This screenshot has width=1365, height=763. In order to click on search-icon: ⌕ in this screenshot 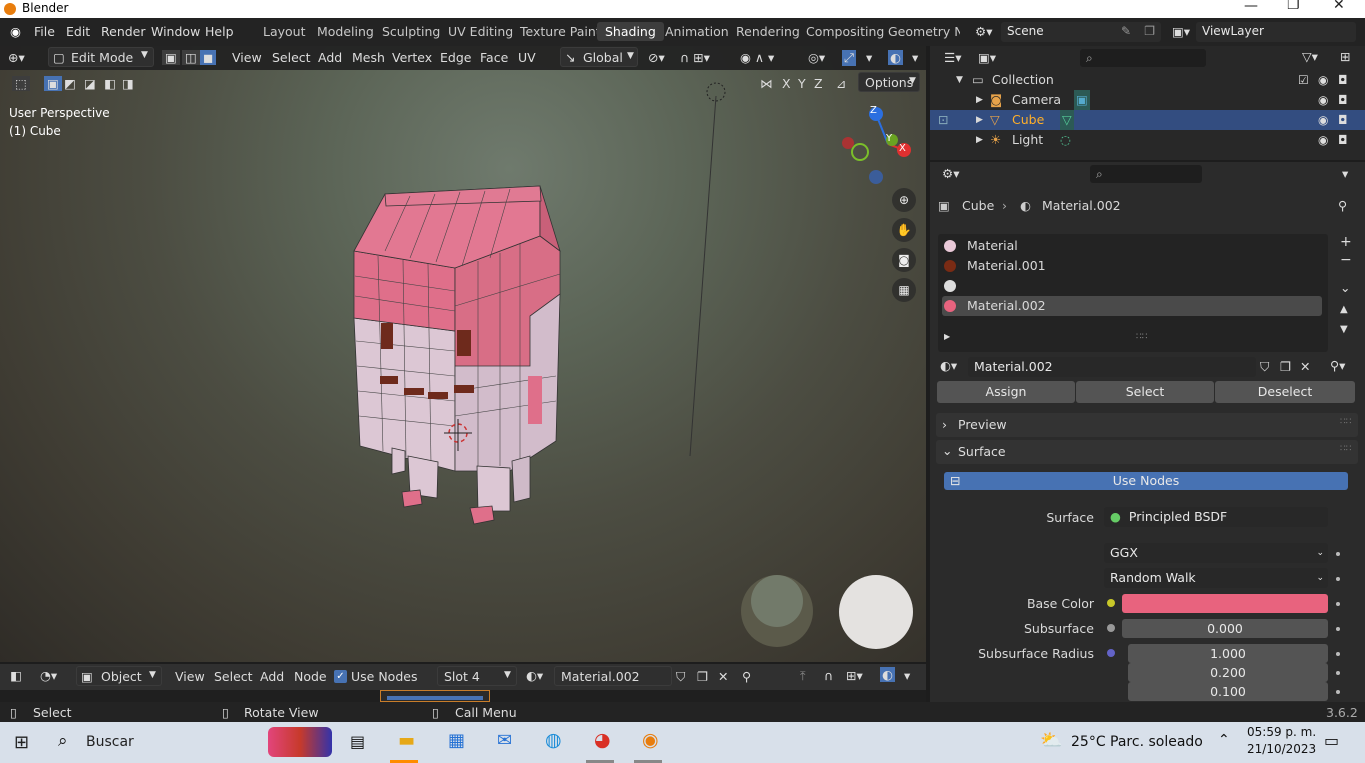, I will do `click(63, 741)`.